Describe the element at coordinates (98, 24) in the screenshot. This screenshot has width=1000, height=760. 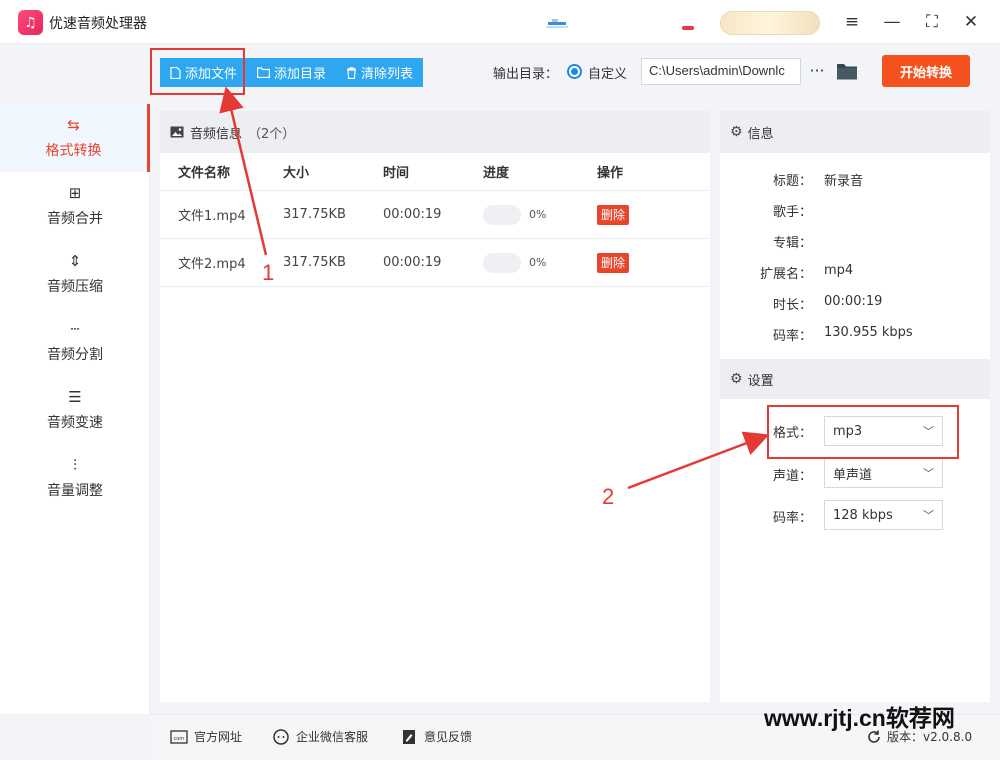
I see `app-title: 优速音频处理器` at that location.